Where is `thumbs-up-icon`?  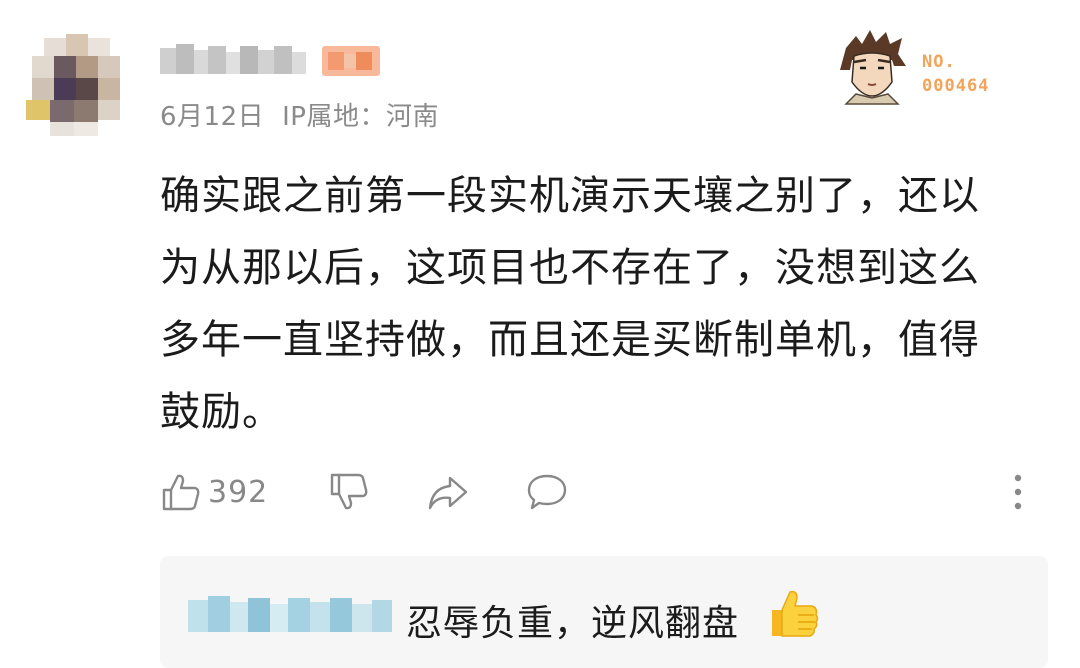
thumbs-up-icon is located at coordinates (181, 492).